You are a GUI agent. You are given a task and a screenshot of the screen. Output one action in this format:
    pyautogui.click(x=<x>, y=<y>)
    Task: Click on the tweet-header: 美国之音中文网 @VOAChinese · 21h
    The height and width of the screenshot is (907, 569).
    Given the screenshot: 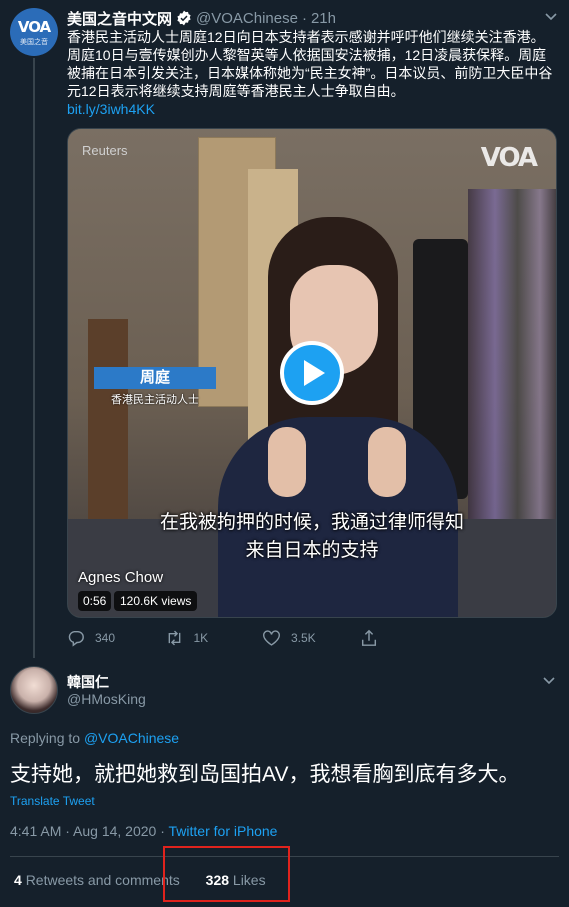 What is the action you would take?
    pyautogui.click(x=312, y=18)
    